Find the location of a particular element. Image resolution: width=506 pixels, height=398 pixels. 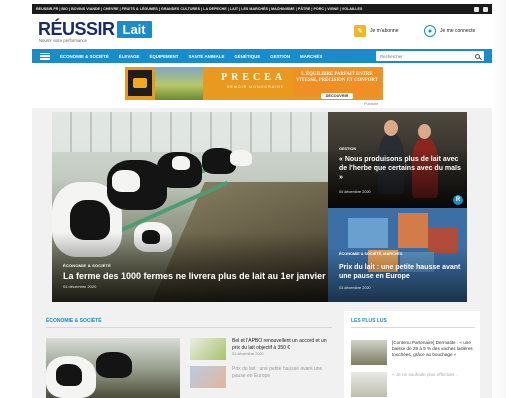

ad-subtitle: SEMOIR MONOGRAINE is located at coordinates (256, 87).